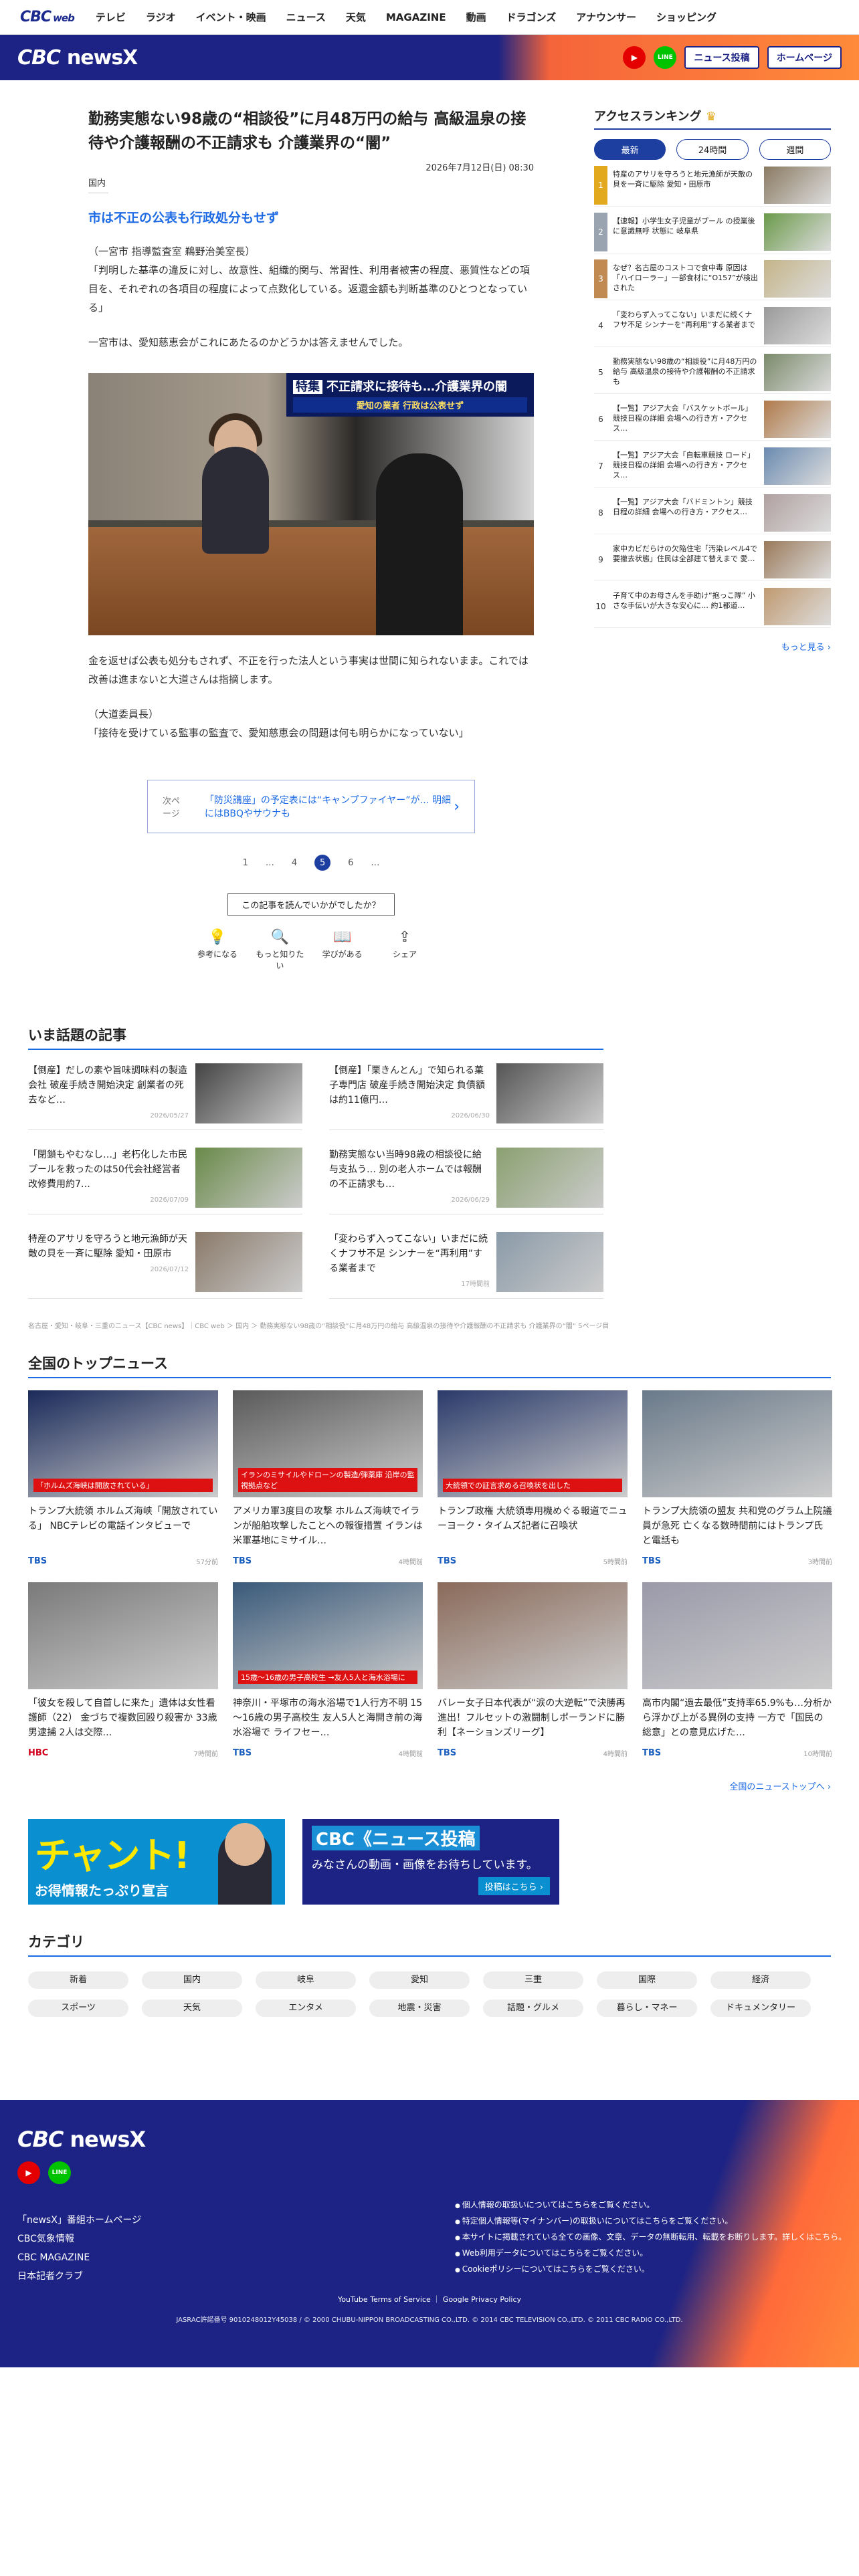 Image resolution: width=859 pixels, height=2576 pixels. What do you see at coordinates (107, 1246) in the screenshot?
I see `trending-item-title: 特産のアサリを守ろうと地元漁師が天敵の貝を一斉に駆除 愛知・田原市` at bounding box center [107, 1246].